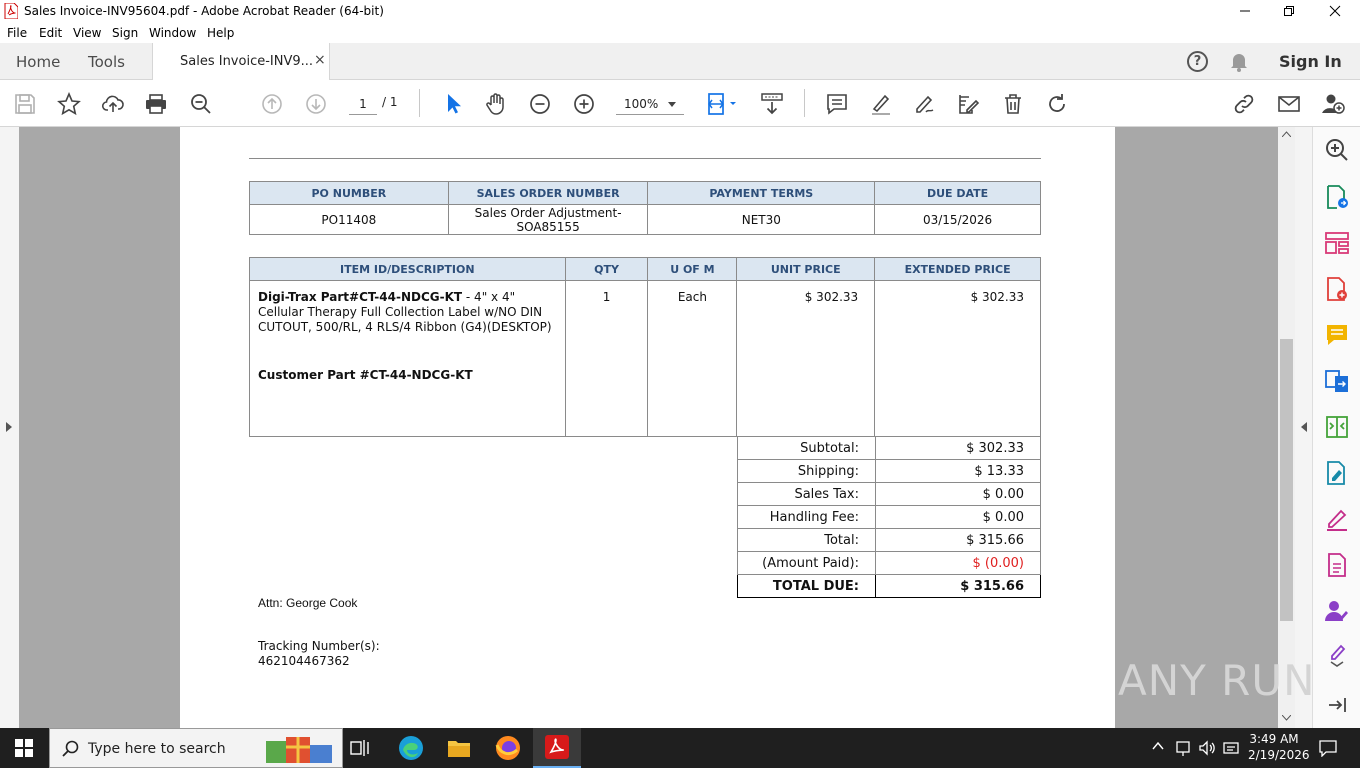  I want to click on save-icon, so click(25, 104).